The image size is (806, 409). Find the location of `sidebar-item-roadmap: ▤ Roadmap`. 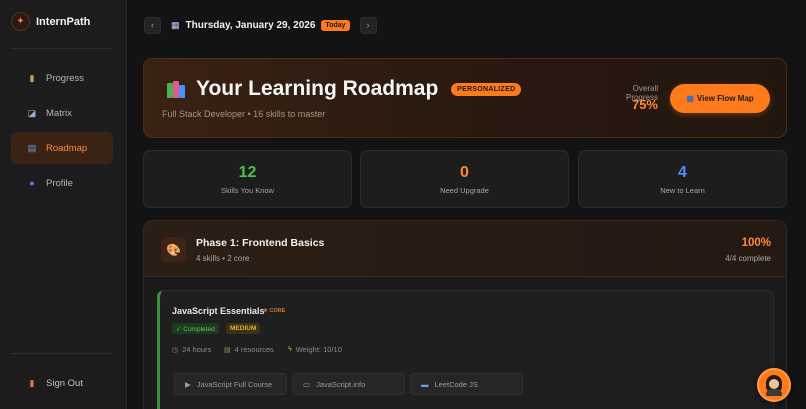

sidebar-item-roadmap: ▤ Roadmap is located at coordinates (62, 148).